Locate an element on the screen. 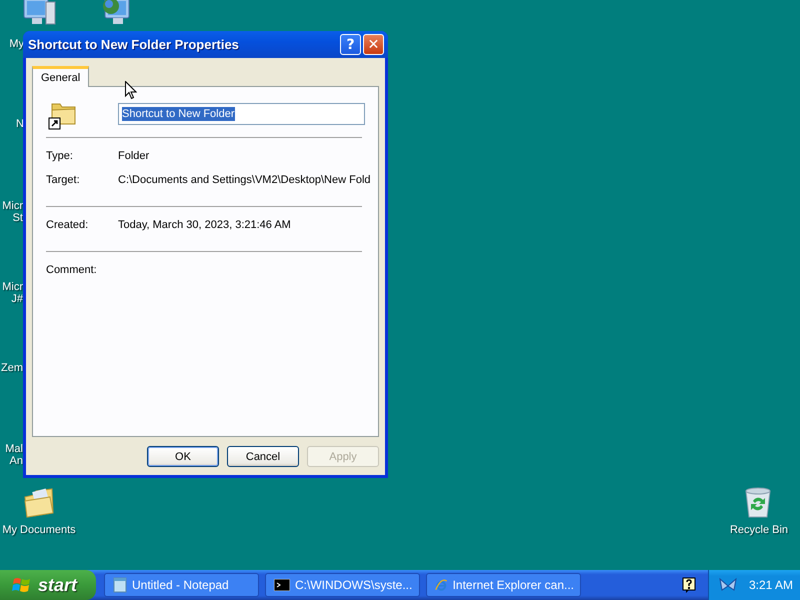 This screenshot has width=800, height=600. clock: 3:21 AM is located at coordinates (771, 585).